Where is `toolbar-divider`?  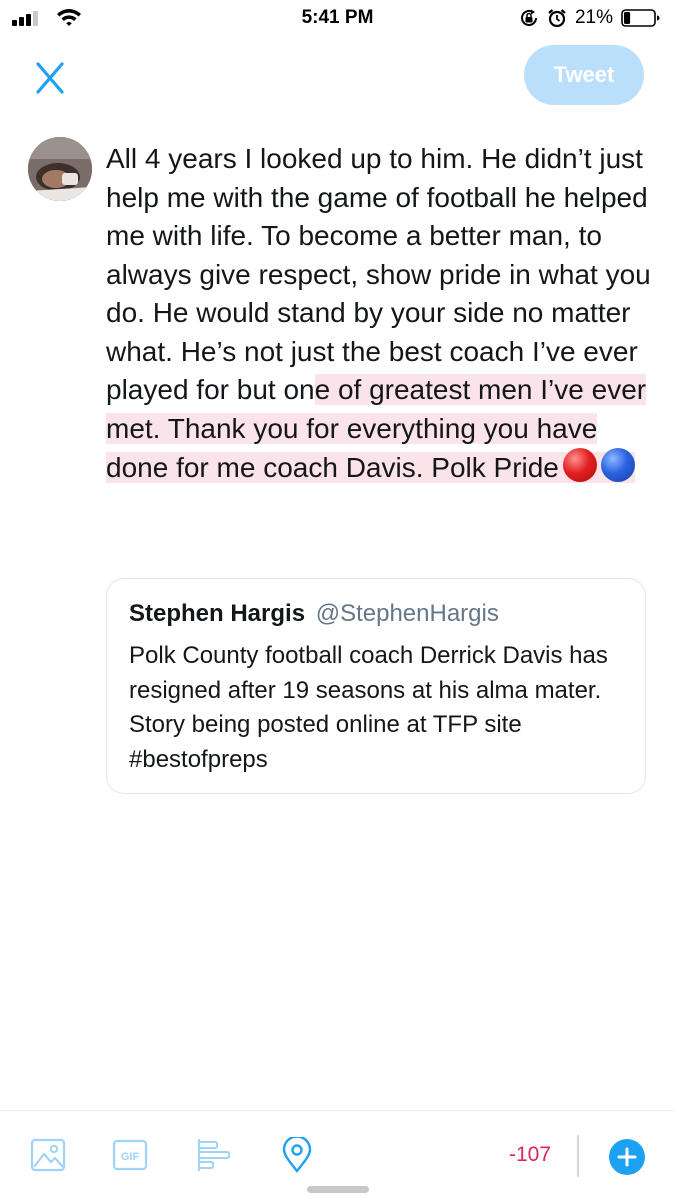 toolbar-divider is located at coordinates (578, 1156).